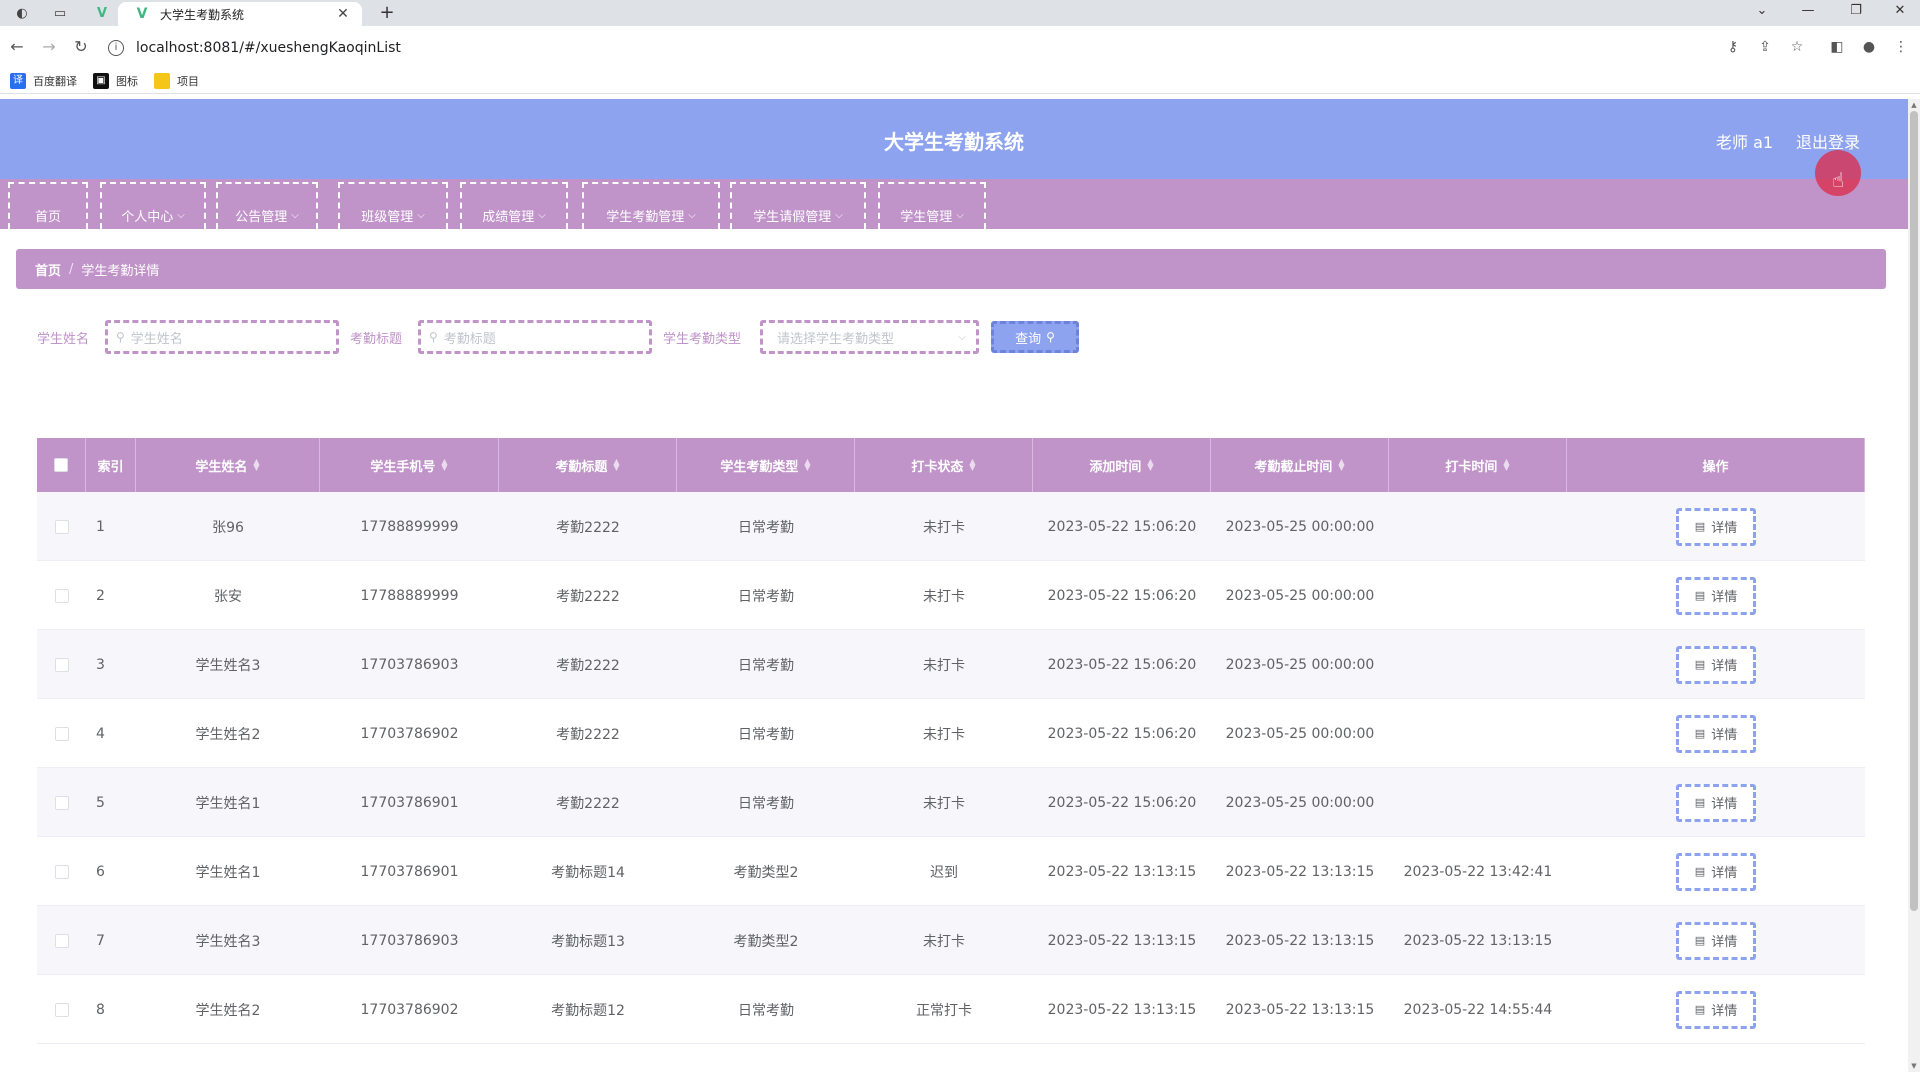 This screenshot has height=1072, width=1920. What do you see at coordinates (1914, 1066) in the screenshot?
I see `scroll-down-icon: ▼` at bounding box center [1914, 1066].